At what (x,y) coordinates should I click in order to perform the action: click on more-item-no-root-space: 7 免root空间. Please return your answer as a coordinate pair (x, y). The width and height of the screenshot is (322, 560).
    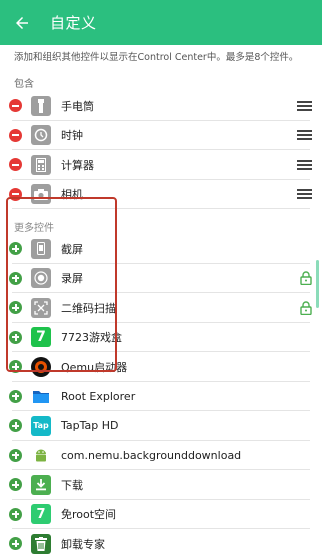
    Looking at the image, I should click on (161, 514).